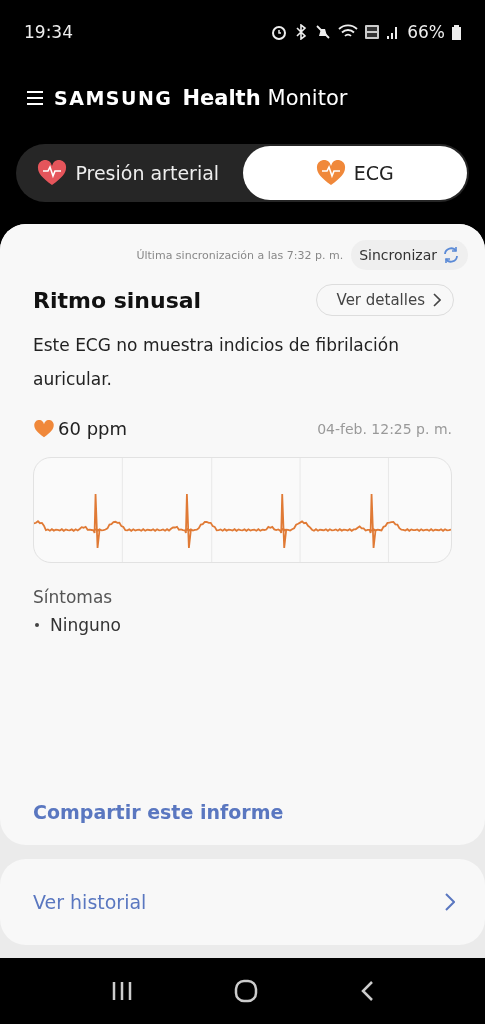 The width and height of the screenshot is (485, 1024). I want to click on history-button: Ver historial, so click(242, 902).